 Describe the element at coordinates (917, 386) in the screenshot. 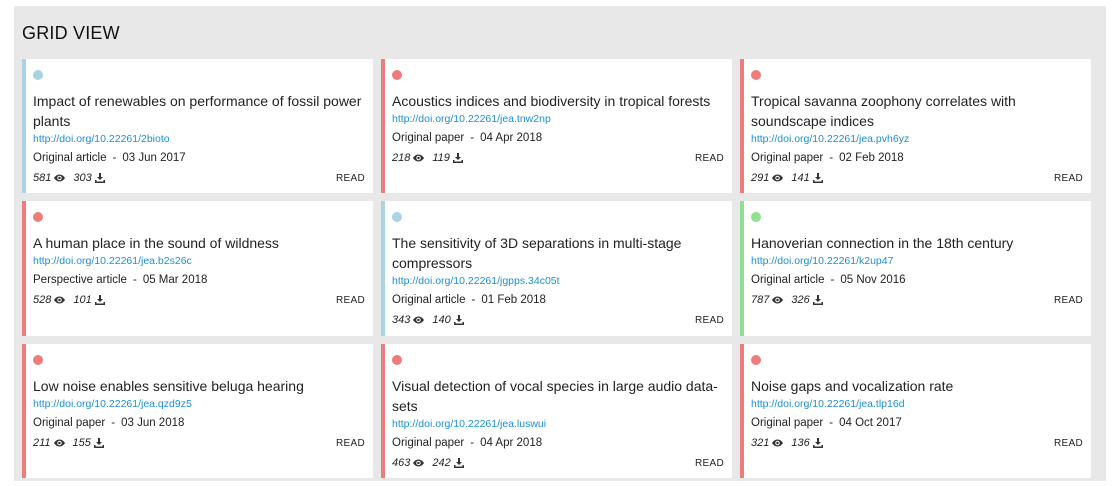

I see `article-title: Noise gaps and vocalization rate` at that location.